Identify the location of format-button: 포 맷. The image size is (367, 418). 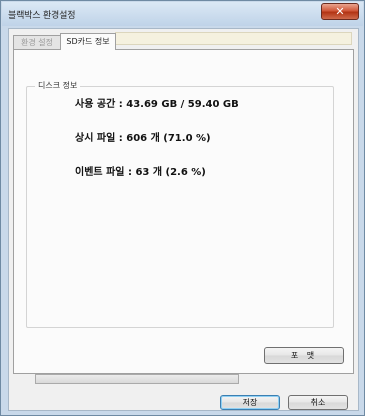
(304, 355).